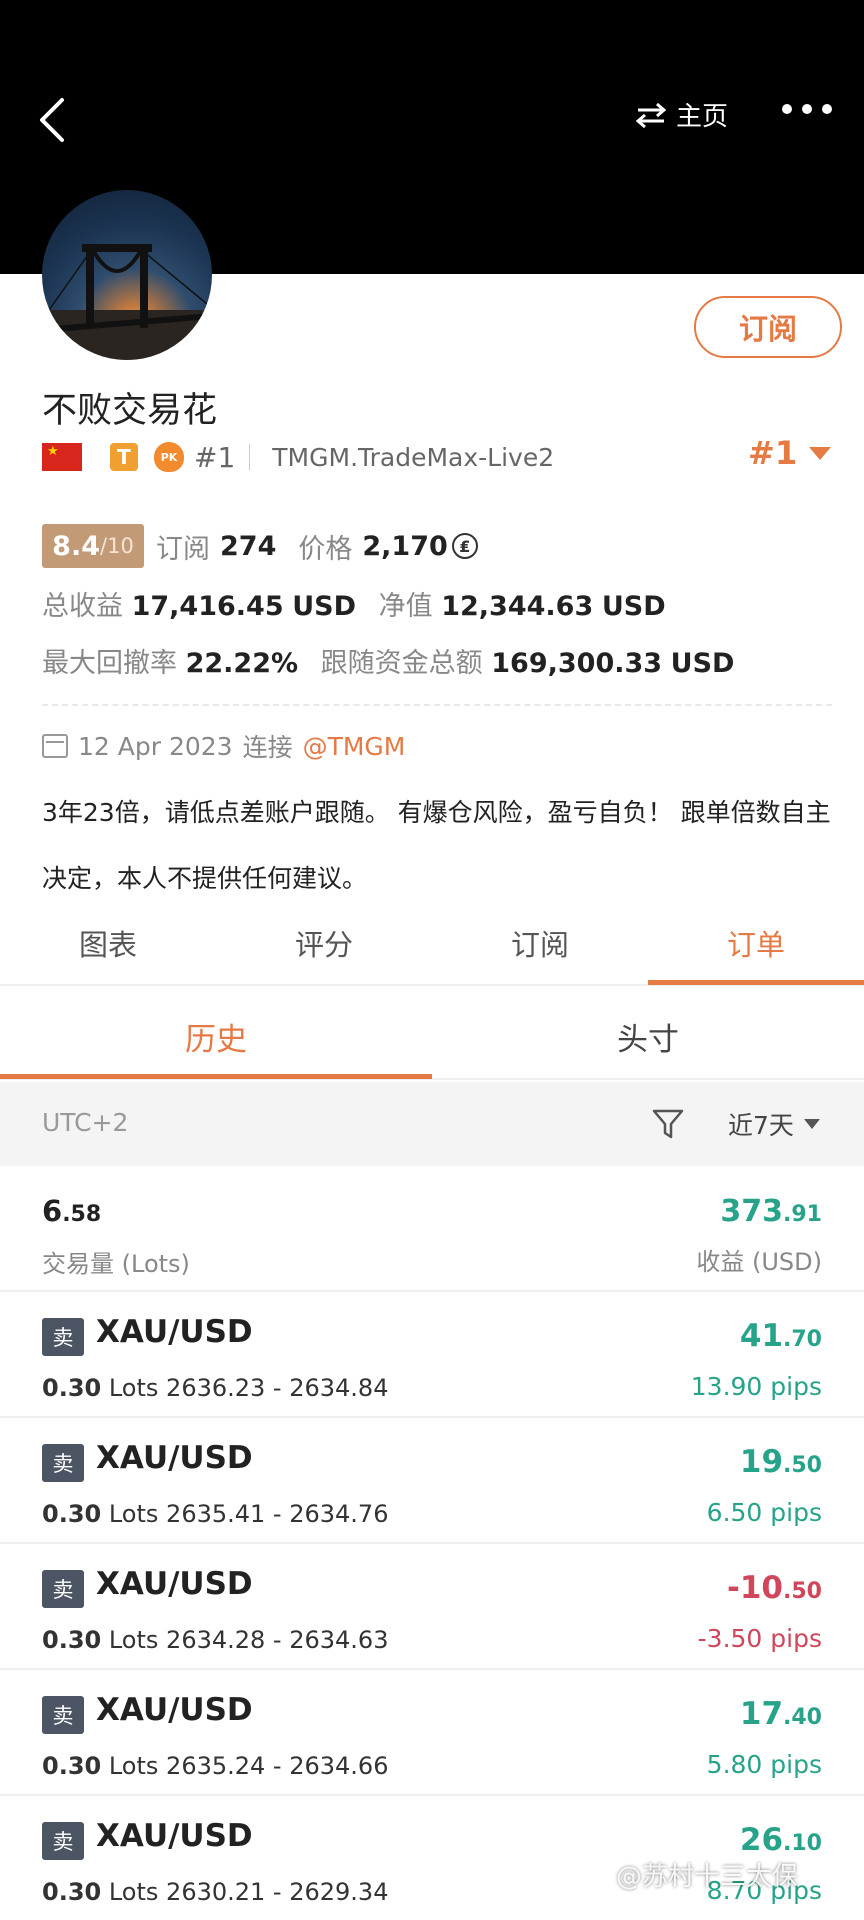  What do you see at coordinates (216, 1036) in the screenshot?
I see `subtab-history: 历史` at bounding box center [216, 1036].